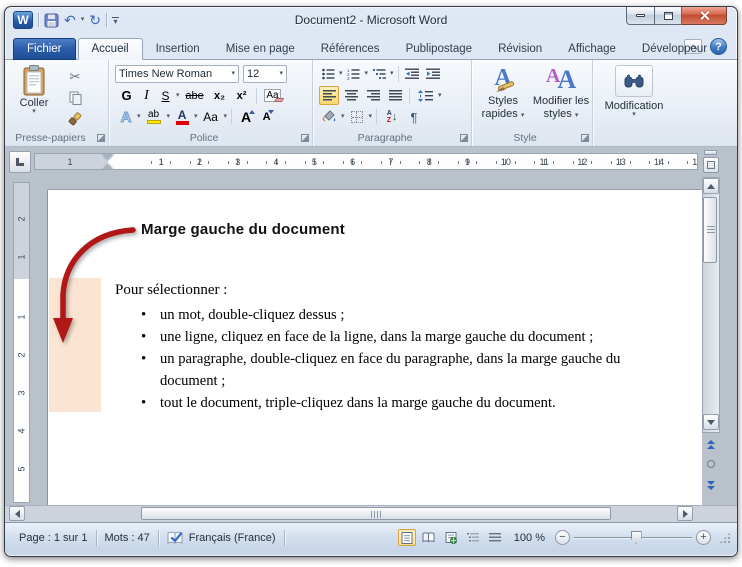  I want to click on zoom-in-button: +, so click(703, 537).